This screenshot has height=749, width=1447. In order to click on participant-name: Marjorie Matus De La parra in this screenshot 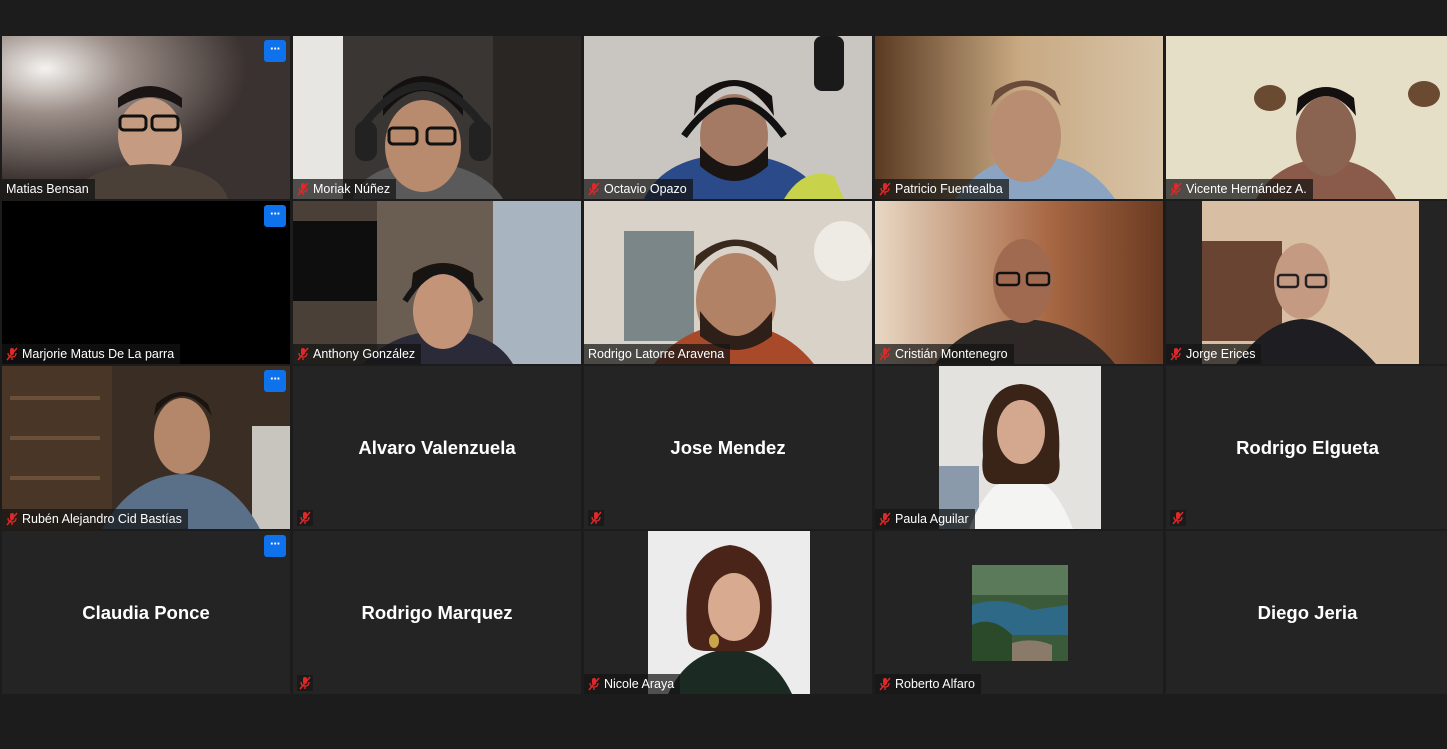, I will do `click(98, 354)`.